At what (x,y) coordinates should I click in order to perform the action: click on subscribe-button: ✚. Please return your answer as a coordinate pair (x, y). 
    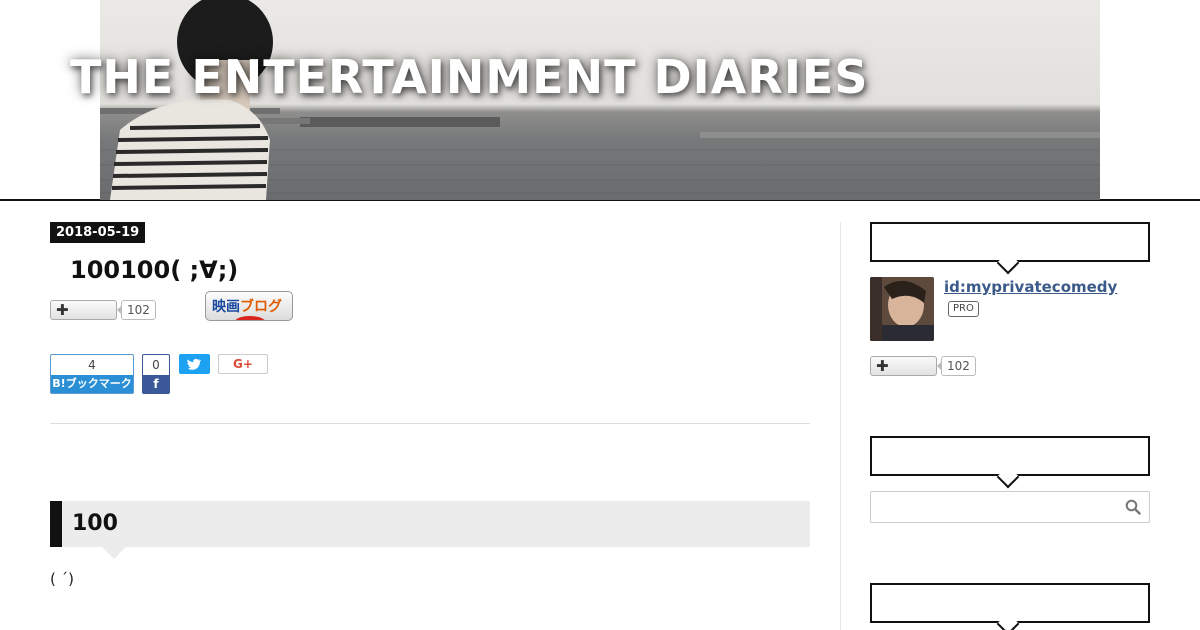
    Looking at the image, I should click on (83, 310).